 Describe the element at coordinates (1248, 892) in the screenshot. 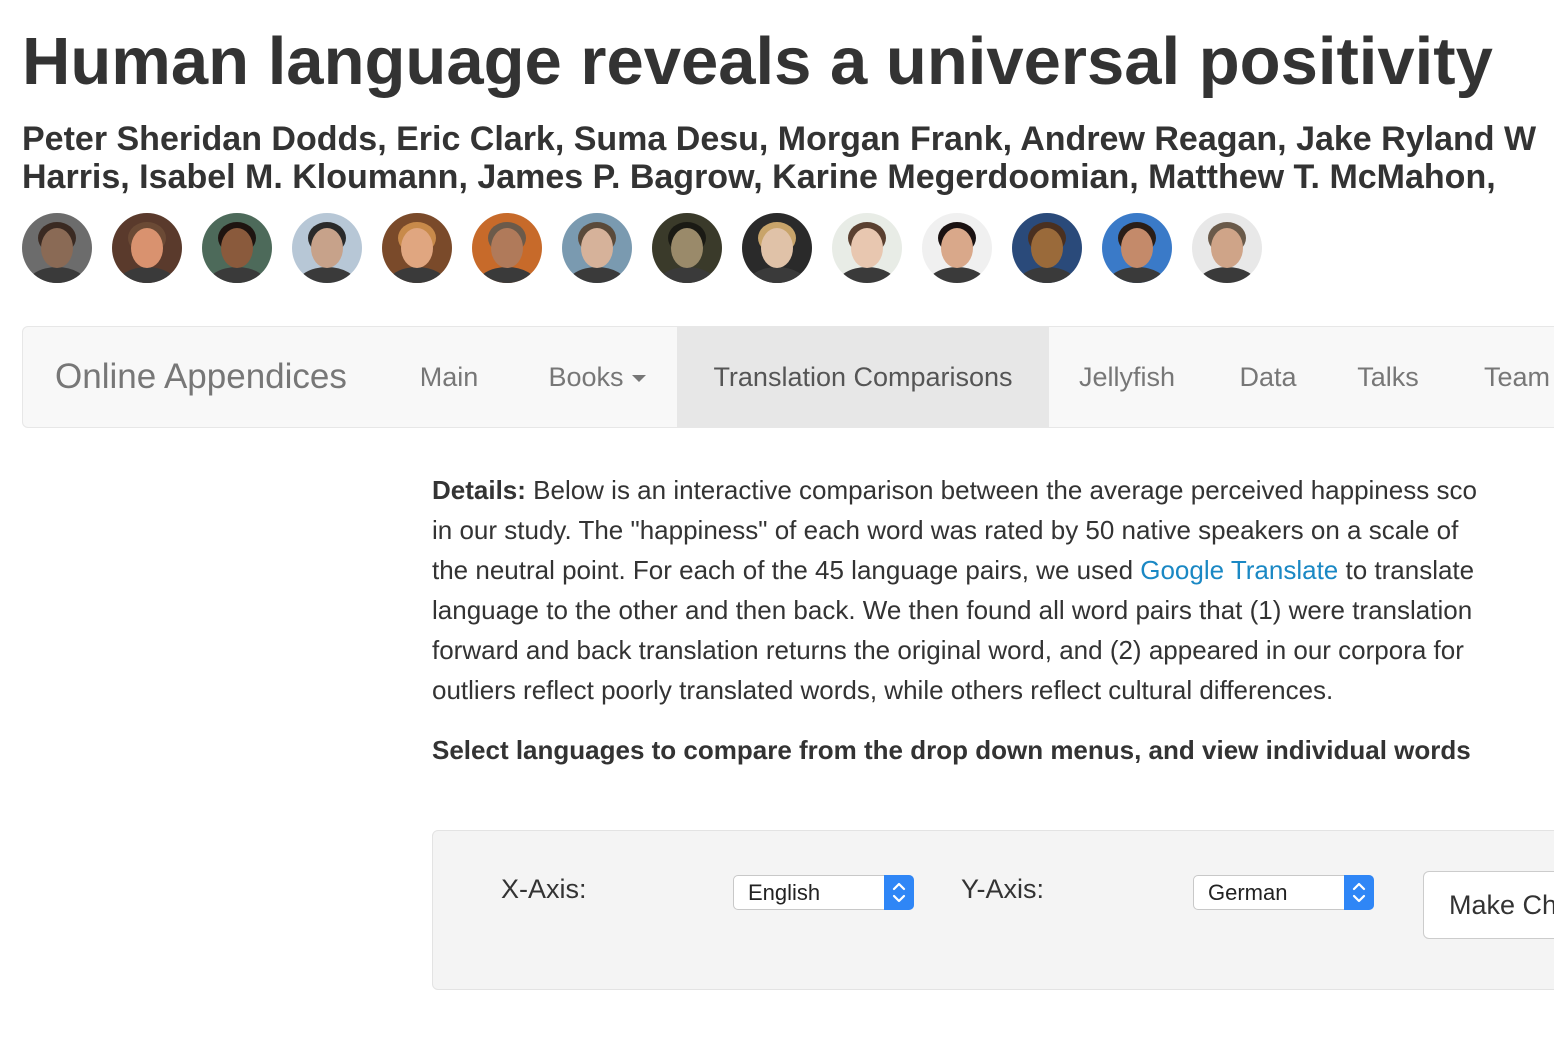

I see `y-axis-select-value: German` at that location.